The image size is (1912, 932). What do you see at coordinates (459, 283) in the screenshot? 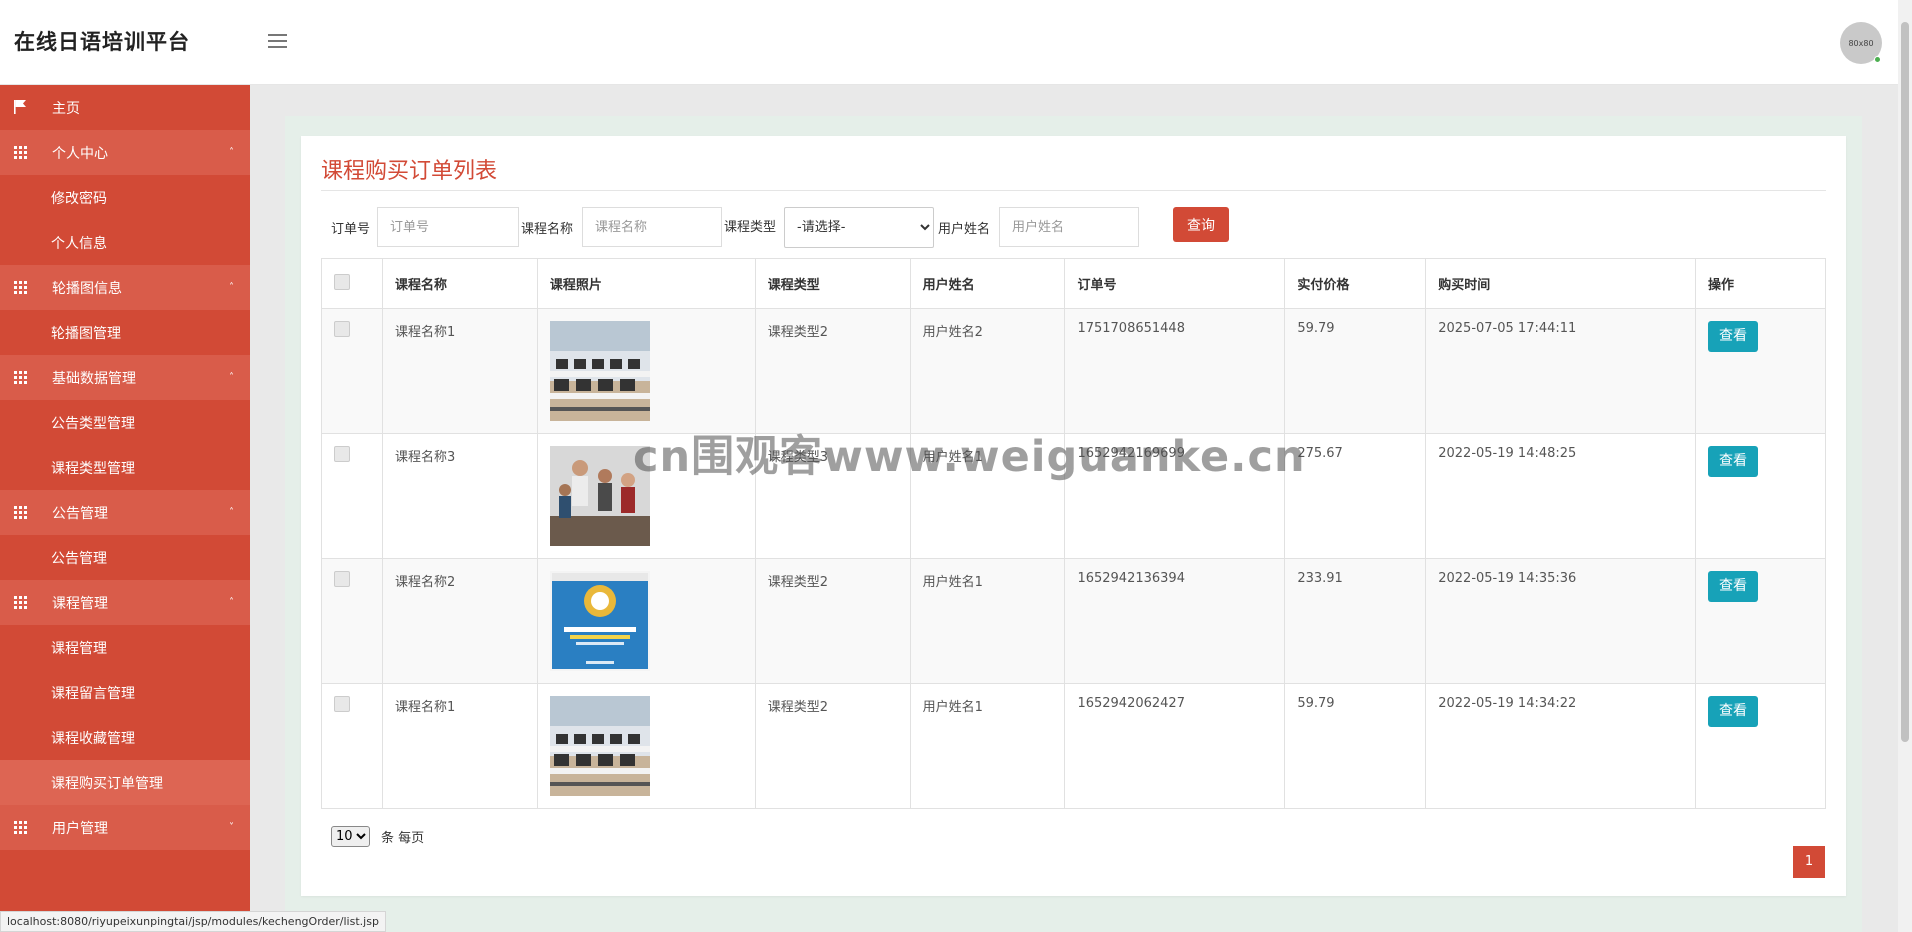
I see `column-header: 课程名称` at bounding box center [459, 283].